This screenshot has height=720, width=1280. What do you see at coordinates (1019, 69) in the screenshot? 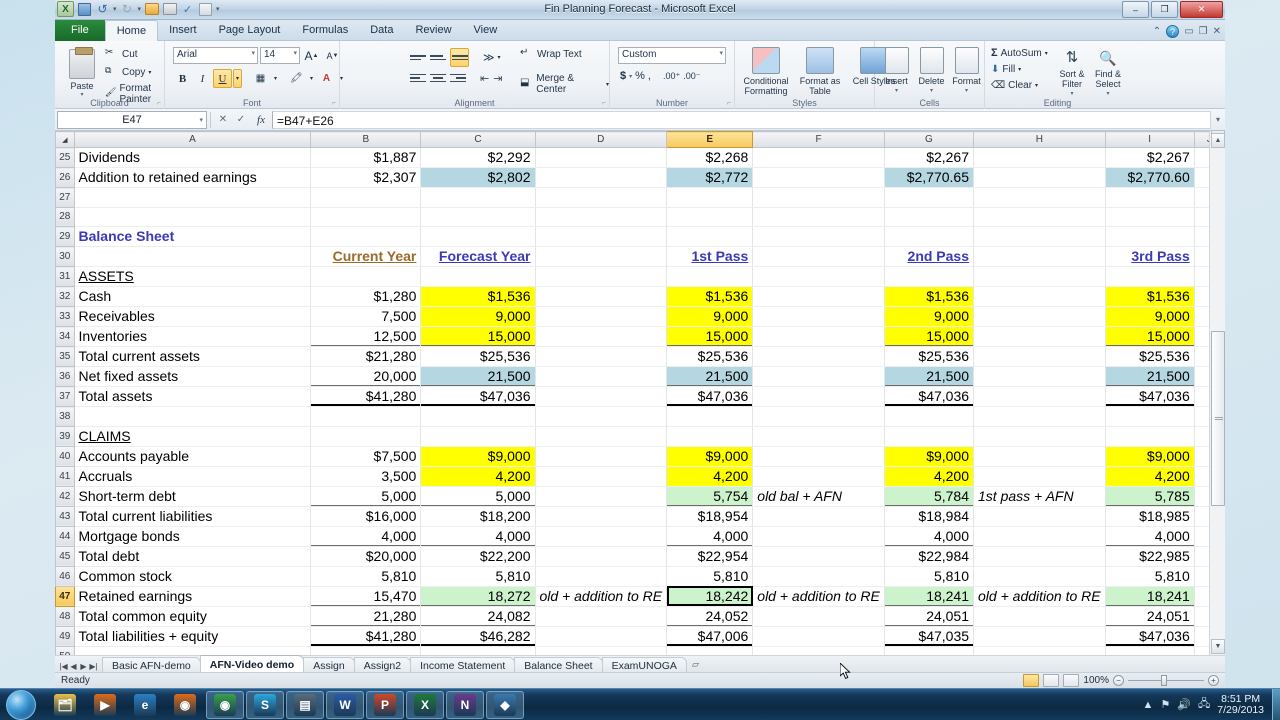
I see `fill-button: ⬇ Fill ▾` at bounding box center [1019, 69].